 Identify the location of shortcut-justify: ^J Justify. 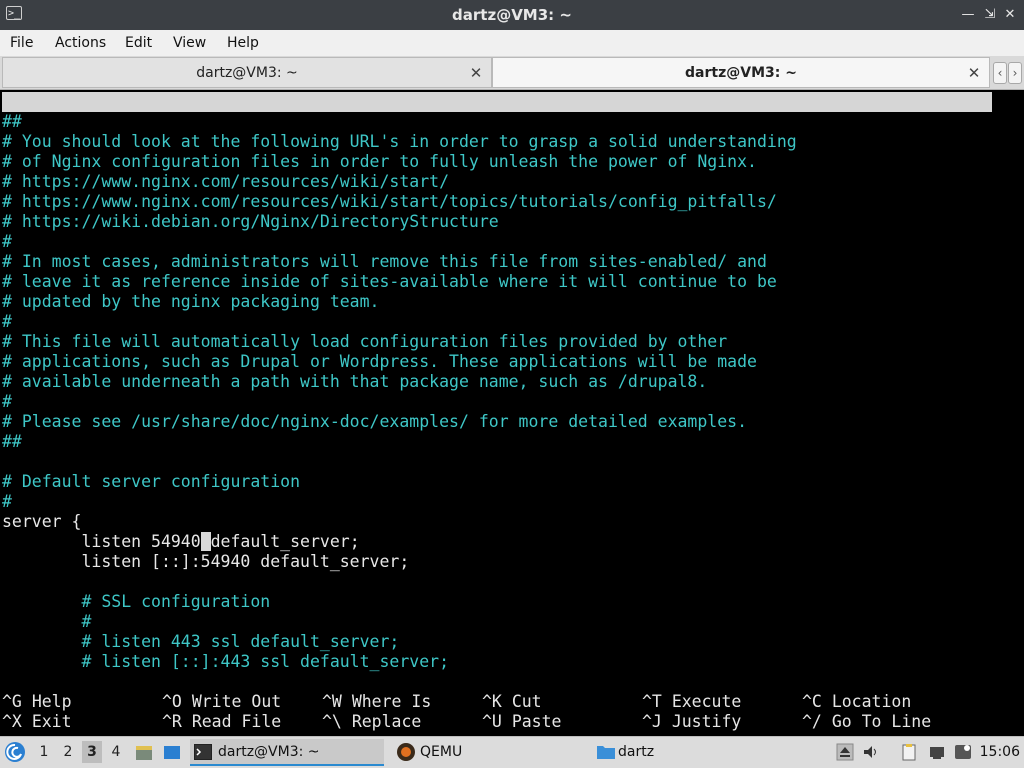
(691, 722).